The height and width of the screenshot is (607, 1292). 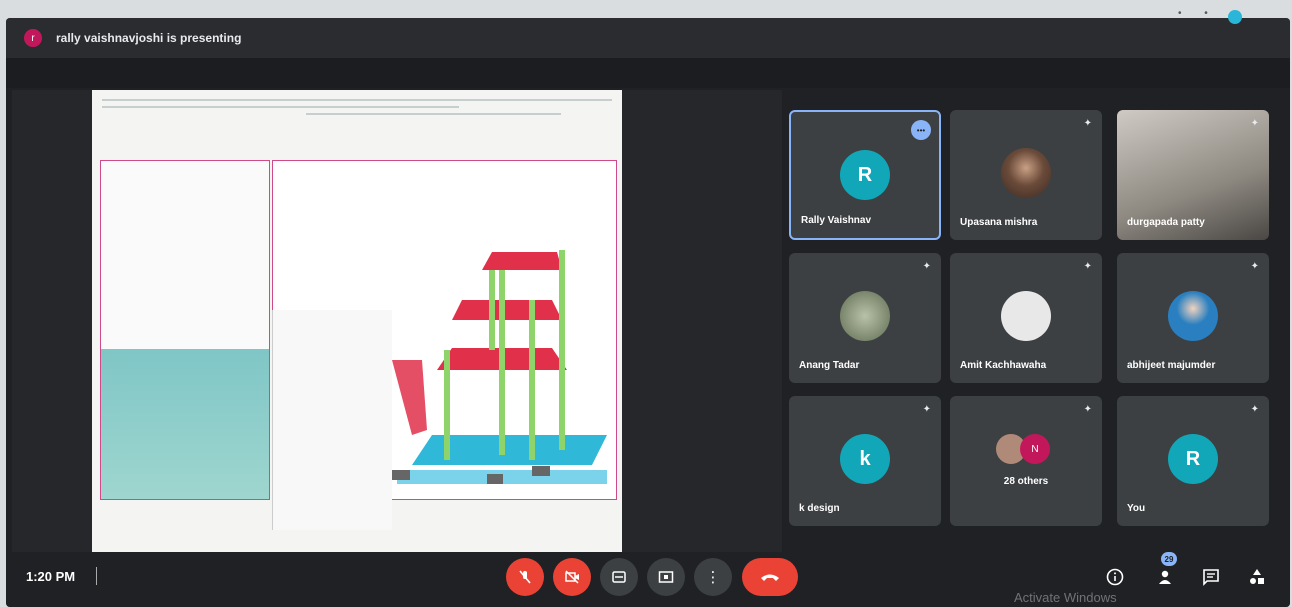 What do you see at coordinates (33, 38) in the screenshot?
I see `presenter-avatar: r` at bounding box center [33, 38].